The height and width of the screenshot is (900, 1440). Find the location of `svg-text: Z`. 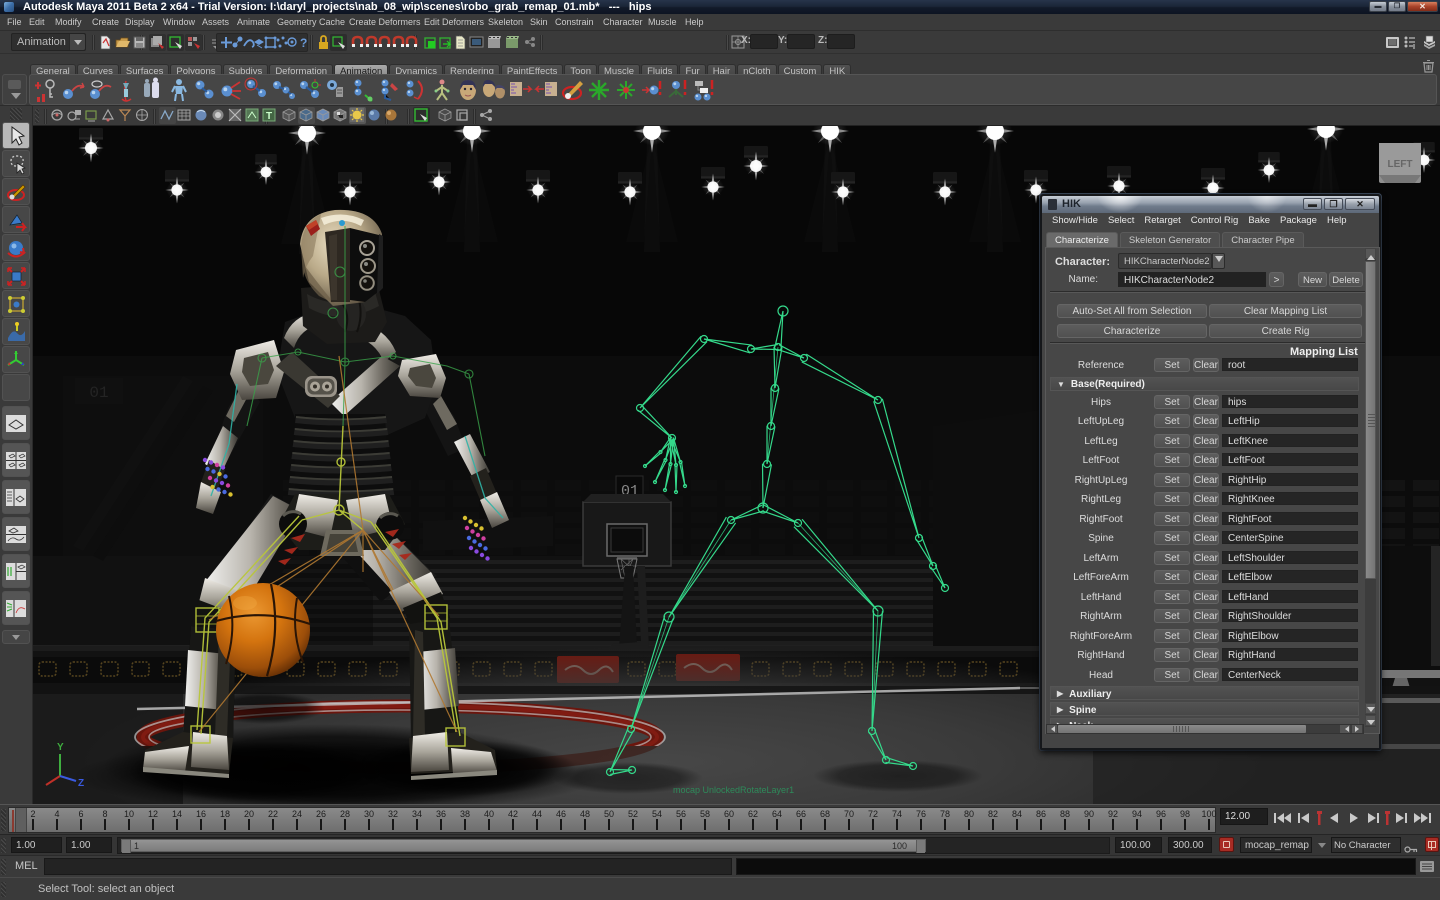

svg-text: Z is located at coordinates (81, 783).